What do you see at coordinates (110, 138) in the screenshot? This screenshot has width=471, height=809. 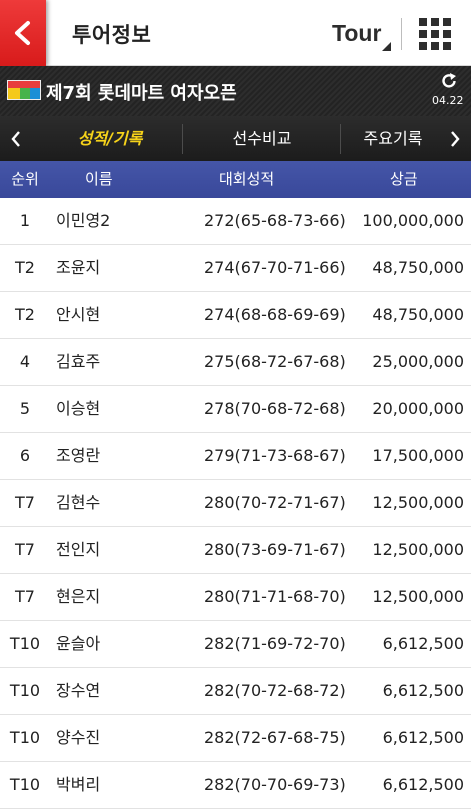 I see `tab-results: 성적/기록` at bounding box center [110, 138].